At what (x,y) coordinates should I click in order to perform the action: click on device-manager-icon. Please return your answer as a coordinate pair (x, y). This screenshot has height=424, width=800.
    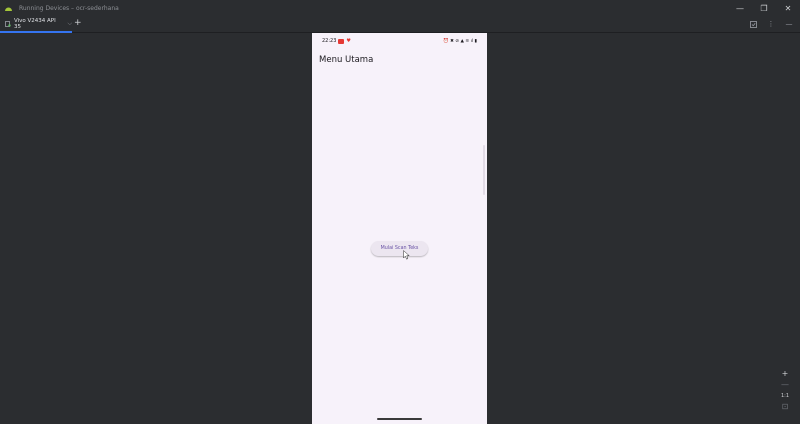
    Looking at the image, I should click on (753, 24).